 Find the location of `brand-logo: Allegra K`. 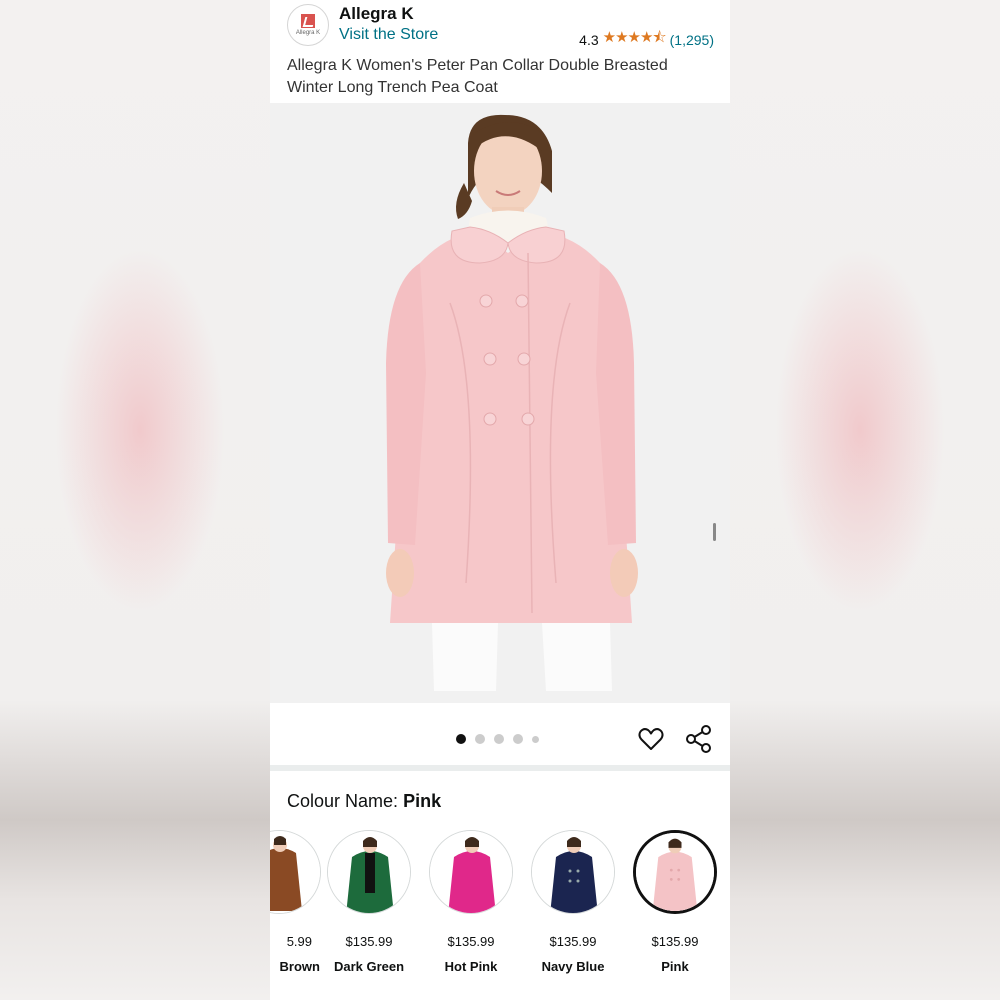

brand-logo: Allegra K is located at coordinates (308, 25).